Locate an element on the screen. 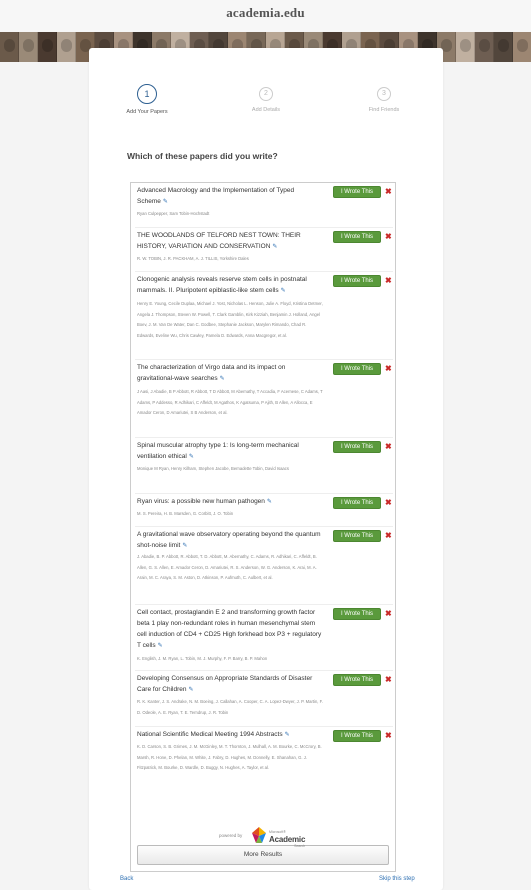  step-add-papers: 1 Add Your Papers is located at coordinates (147, 99).